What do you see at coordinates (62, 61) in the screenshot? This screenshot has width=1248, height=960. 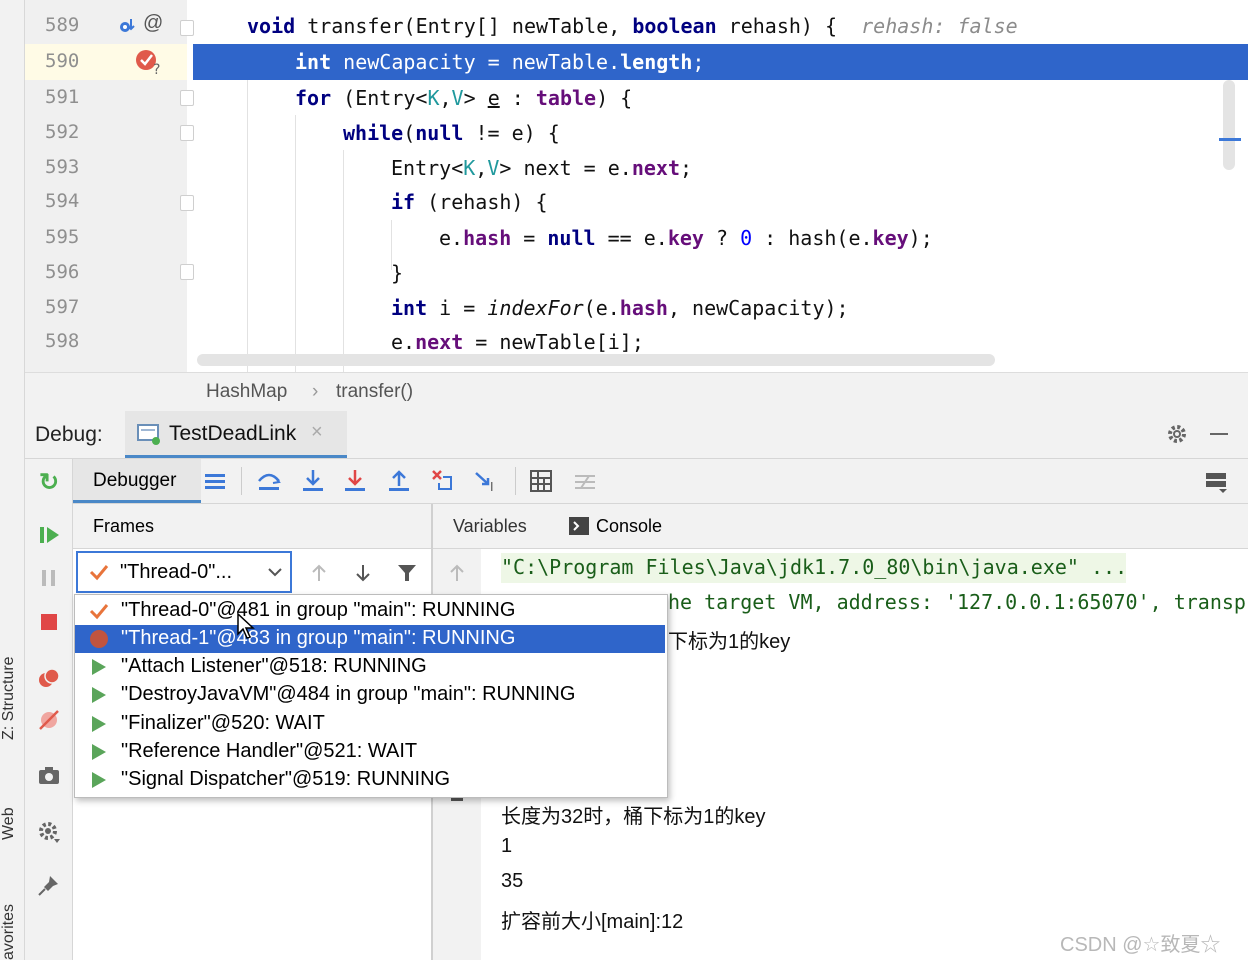 I see `line-number: 590` at bounding box center [62, 61].